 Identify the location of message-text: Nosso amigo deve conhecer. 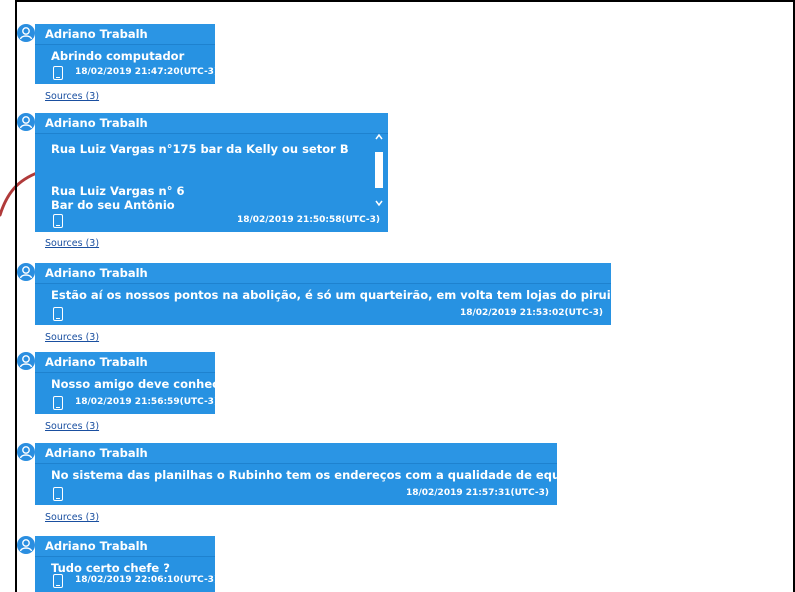
(133, 384).